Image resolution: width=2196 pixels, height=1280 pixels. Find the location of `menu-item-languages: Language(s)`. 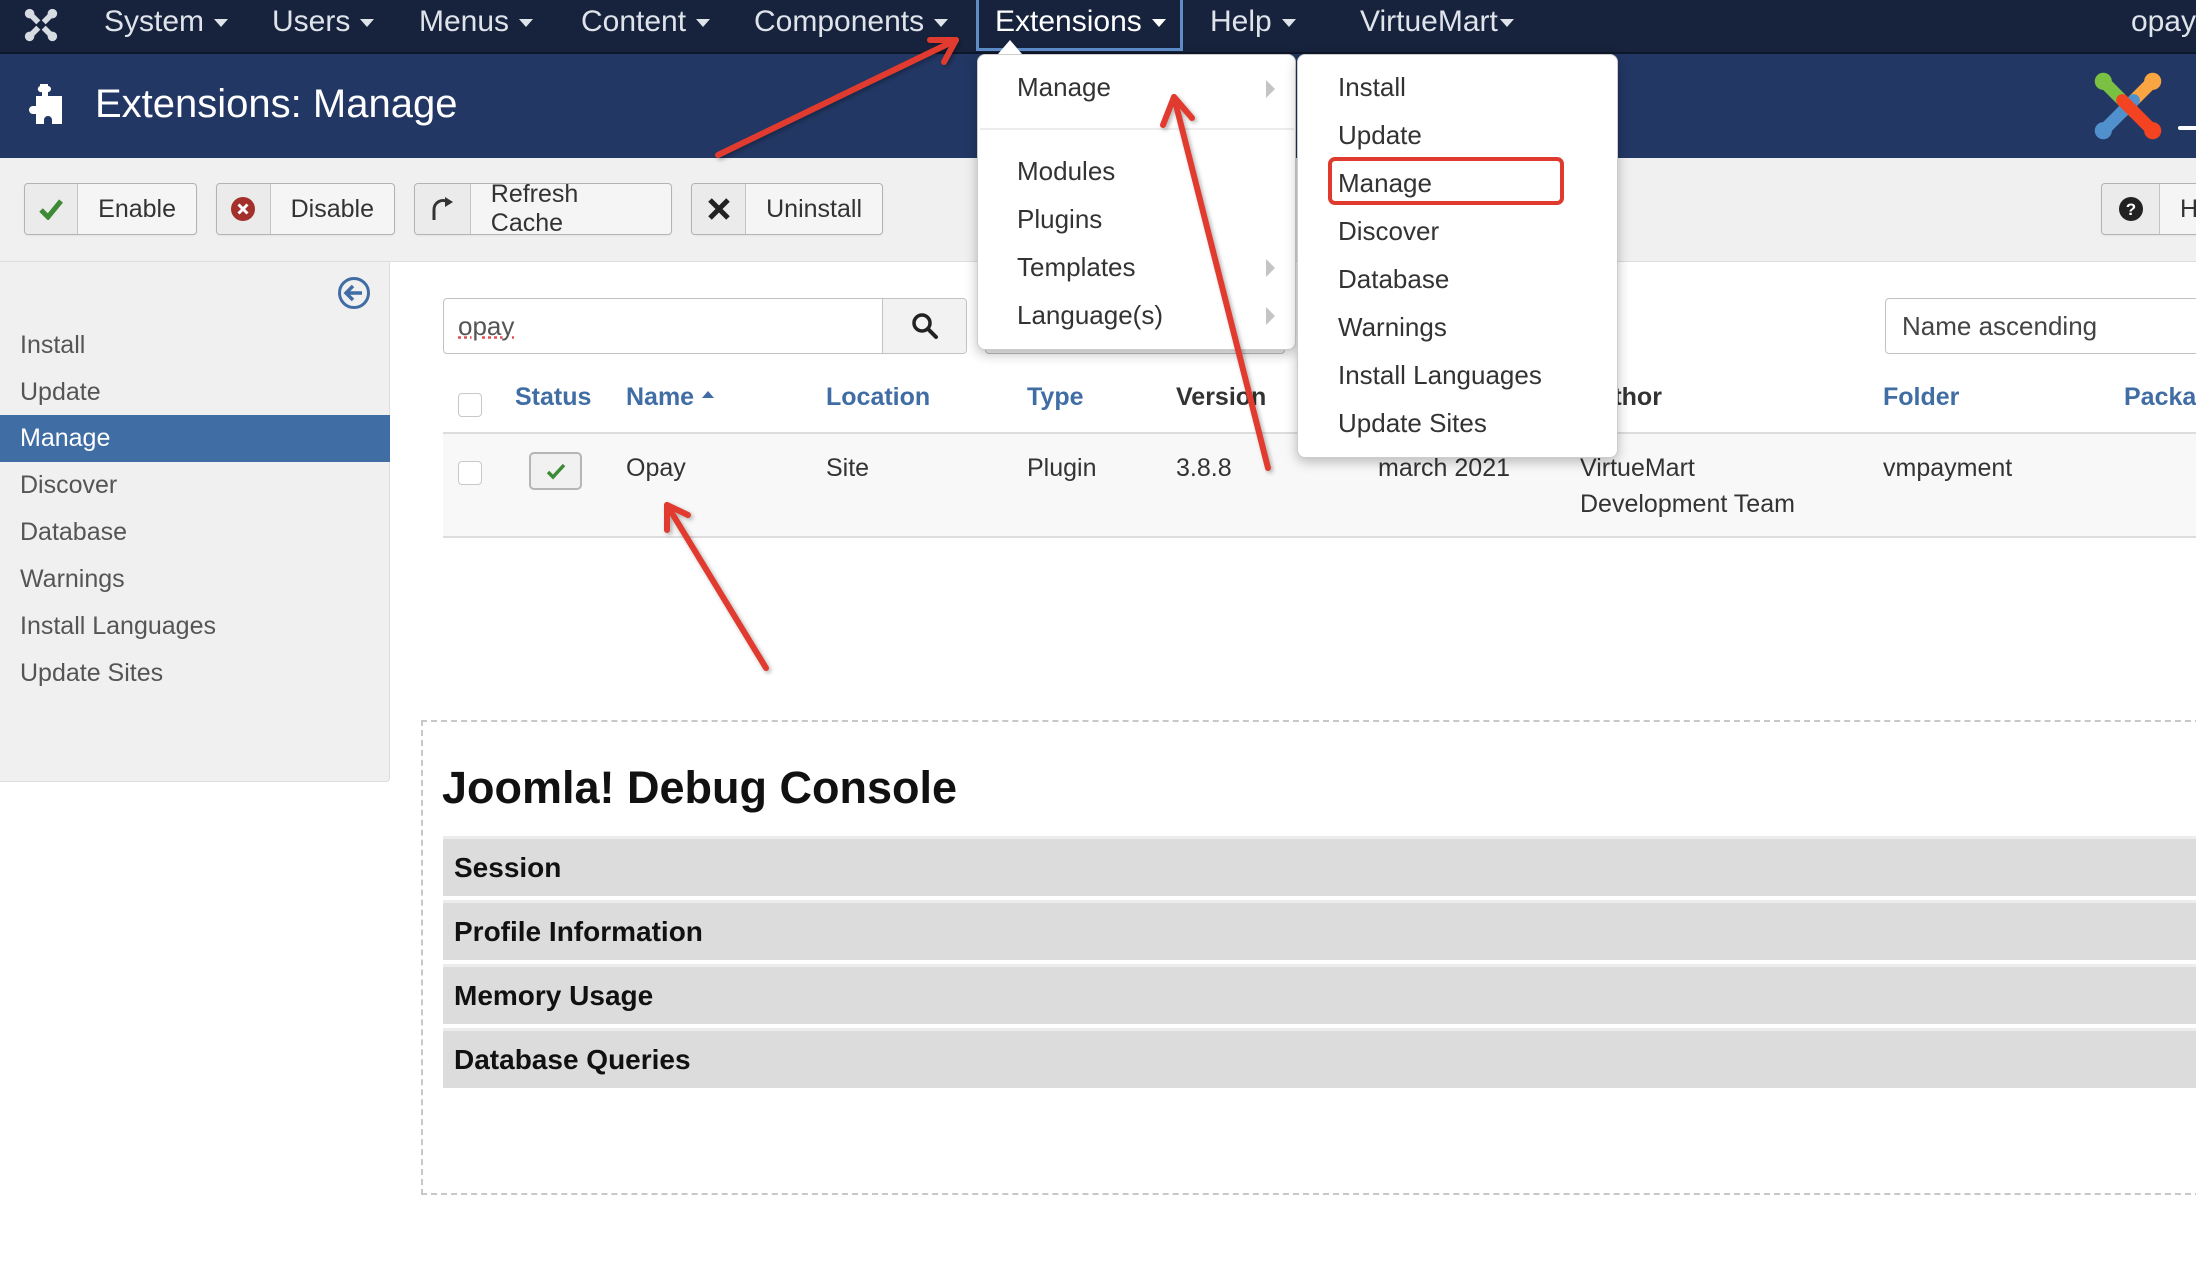

menu-item-languages: Language(s) is located at coordinates (1090, 315).